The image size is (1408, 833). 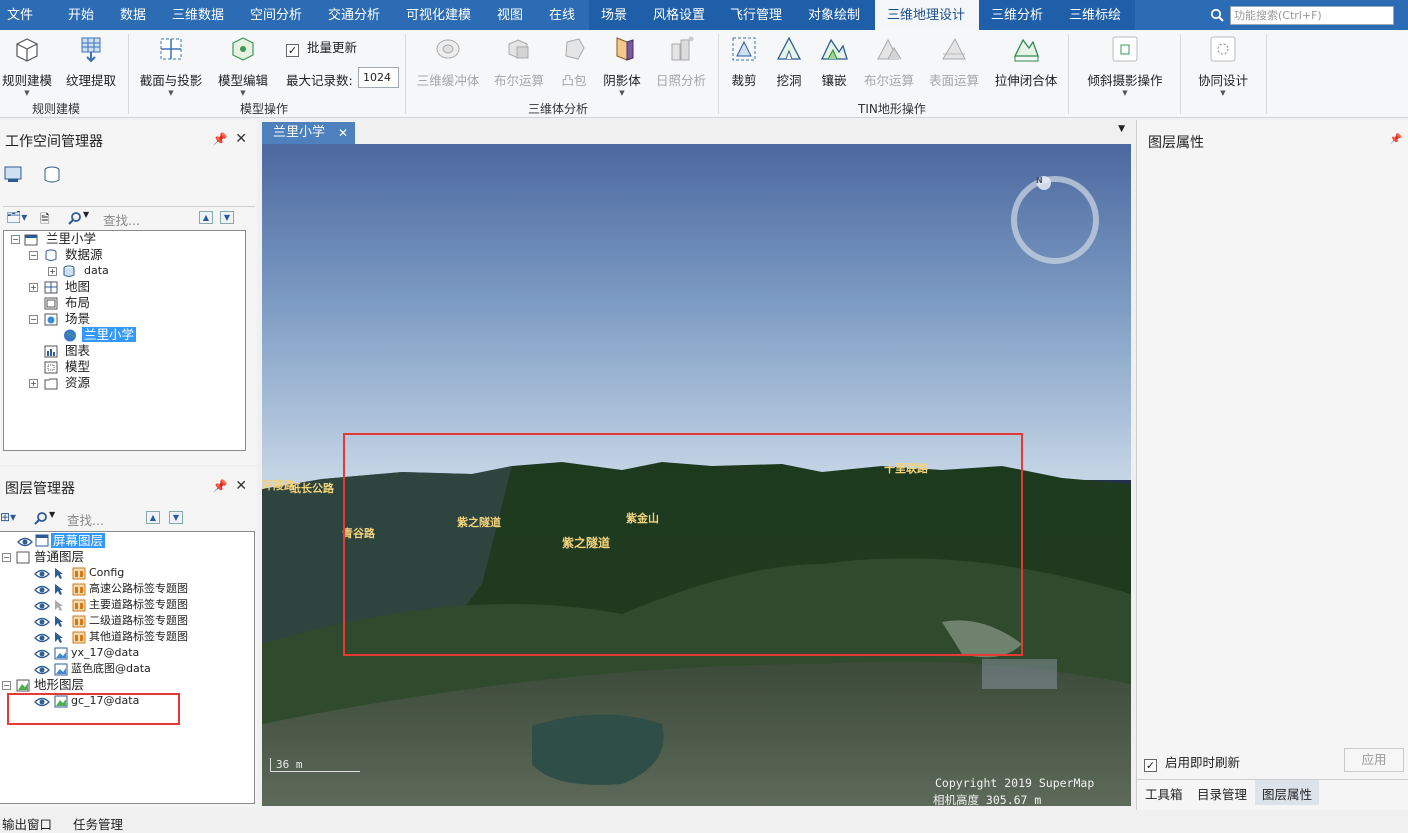 I want to click on menu-tab-data: 数据, so click(x=133, y=15).